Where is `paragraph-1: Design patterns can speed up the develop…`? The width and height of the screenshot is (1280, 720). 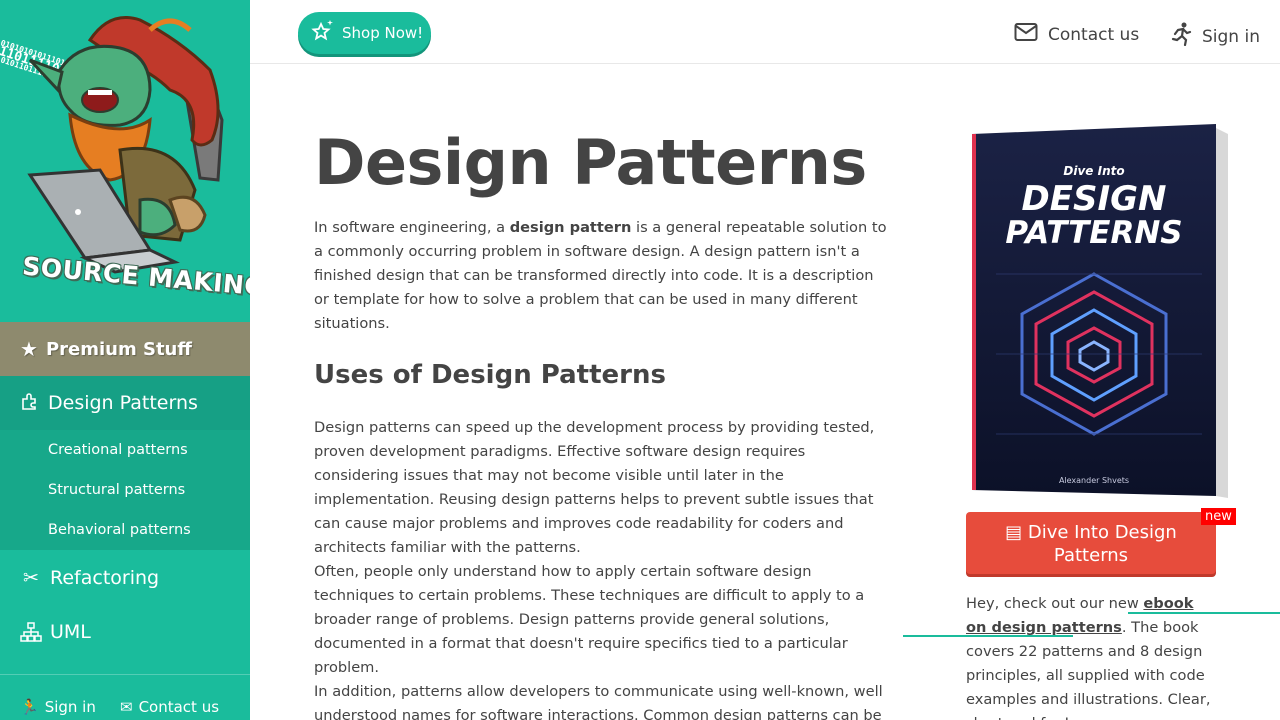 paragraph-1: Design patterns can speed up the develop… is located at coordinates (594, 487).